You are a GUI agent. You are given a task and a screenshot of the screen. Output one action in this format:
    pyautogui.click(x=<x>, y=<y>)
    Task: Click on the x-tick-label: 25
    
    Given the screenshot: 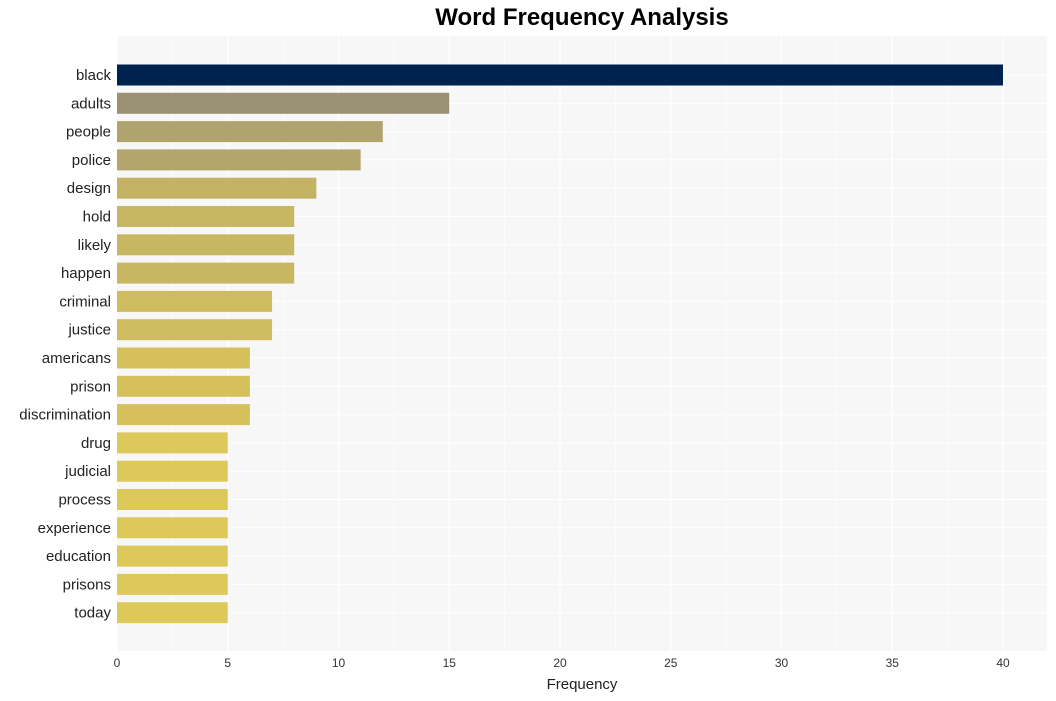 What is the action you would take?
    pyautogui.click(x=671, y=663)
    